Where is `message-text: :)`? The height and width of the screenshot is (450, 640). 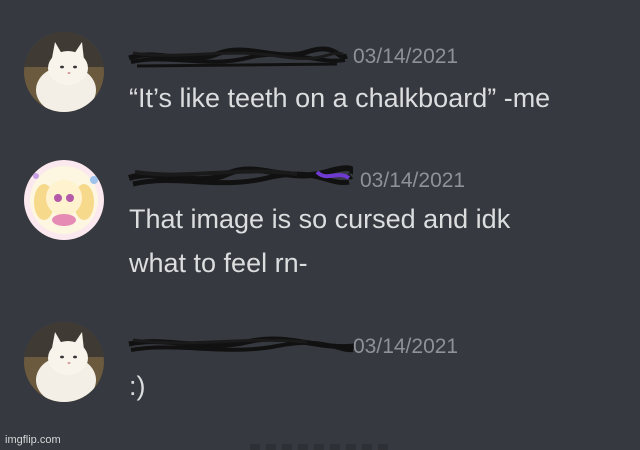 message-text: :) is located at coordinates (137, 386).